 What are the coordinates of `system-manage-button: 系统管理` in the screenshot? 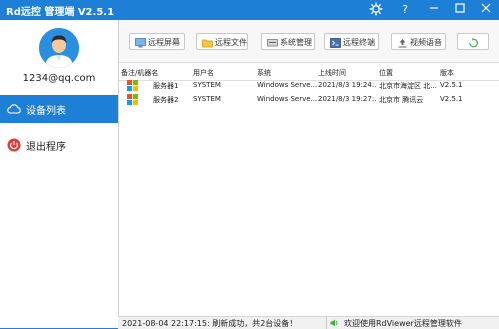 It's located at (288, 41).